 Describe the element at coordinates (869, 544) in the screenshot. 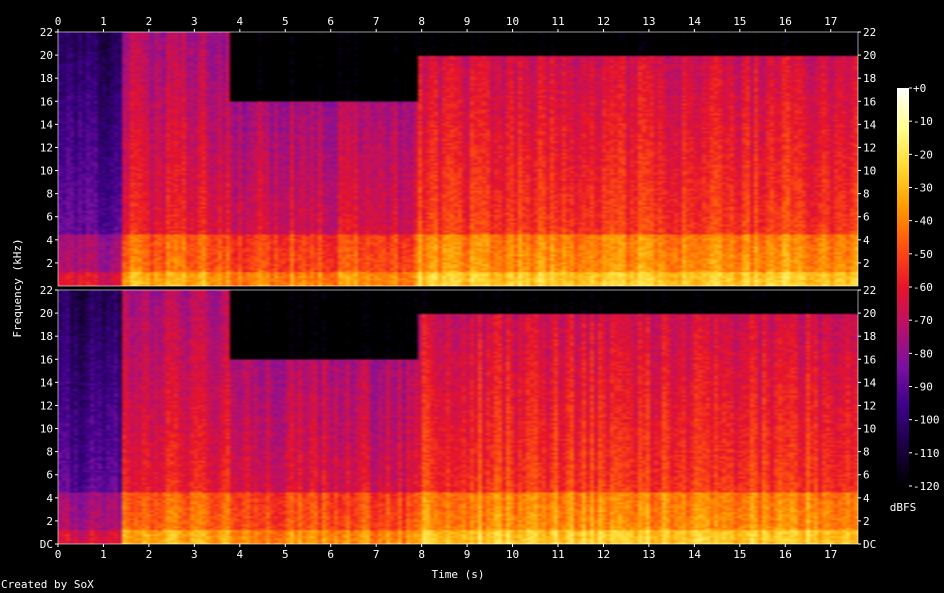

I see `y-tick-label-right: DC` at that location.